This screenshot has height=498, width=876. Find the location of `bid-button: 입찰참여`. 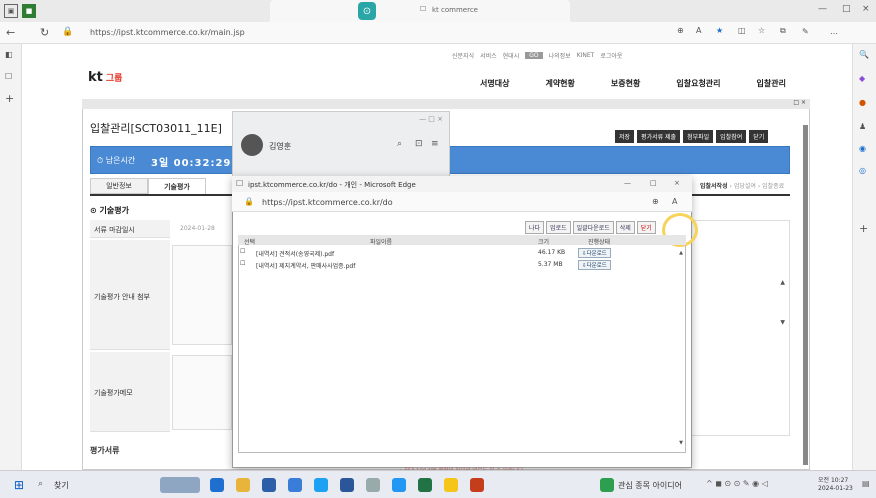

bid-button: 입찰참여 is located at coordinates (731, 136).